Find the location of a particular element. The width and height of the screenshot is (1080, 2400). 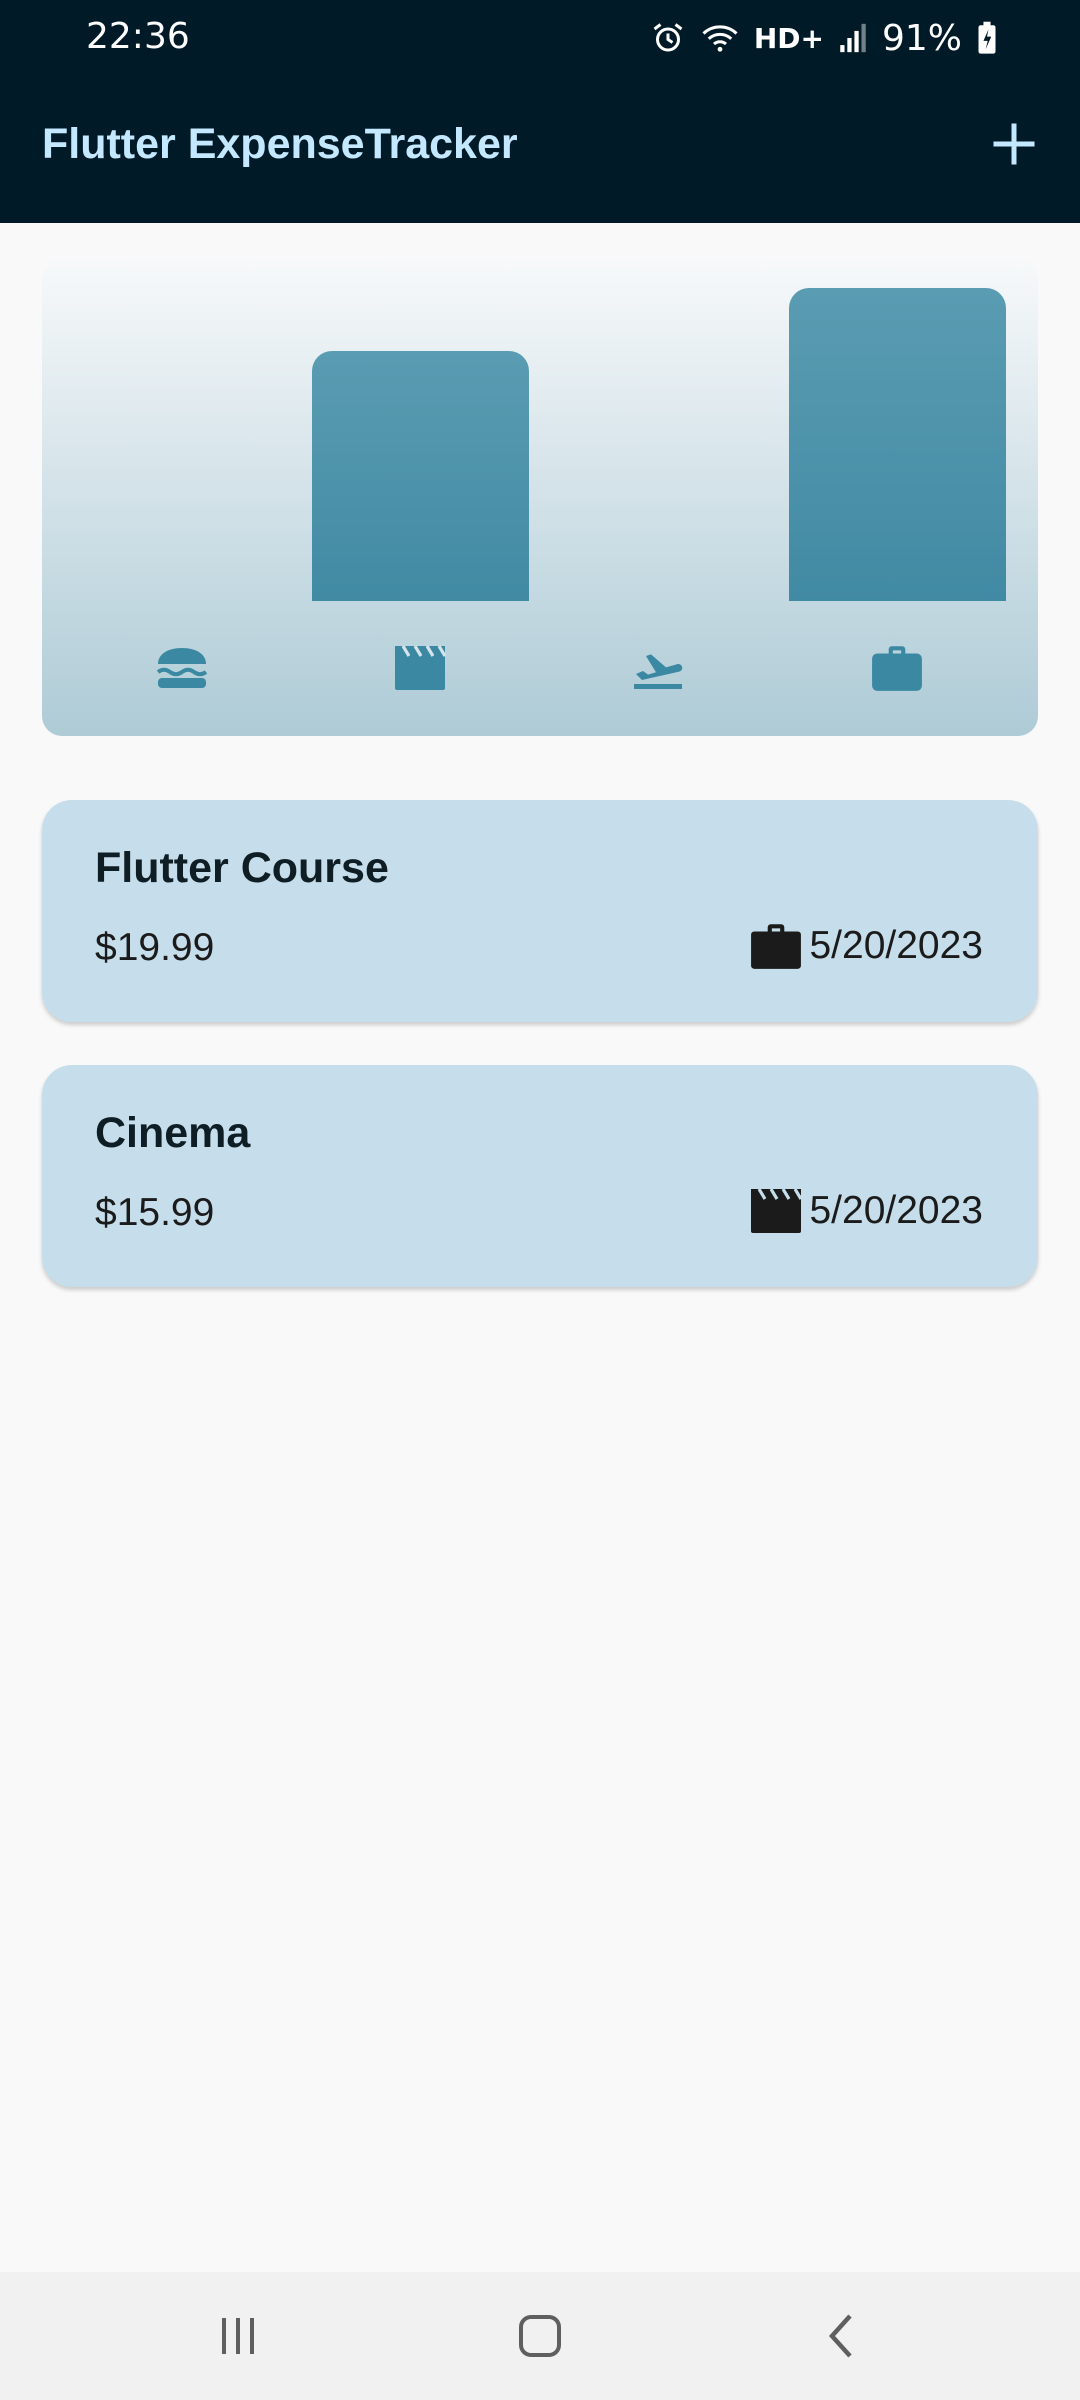

back-button is located at coordinates (842, 2336).